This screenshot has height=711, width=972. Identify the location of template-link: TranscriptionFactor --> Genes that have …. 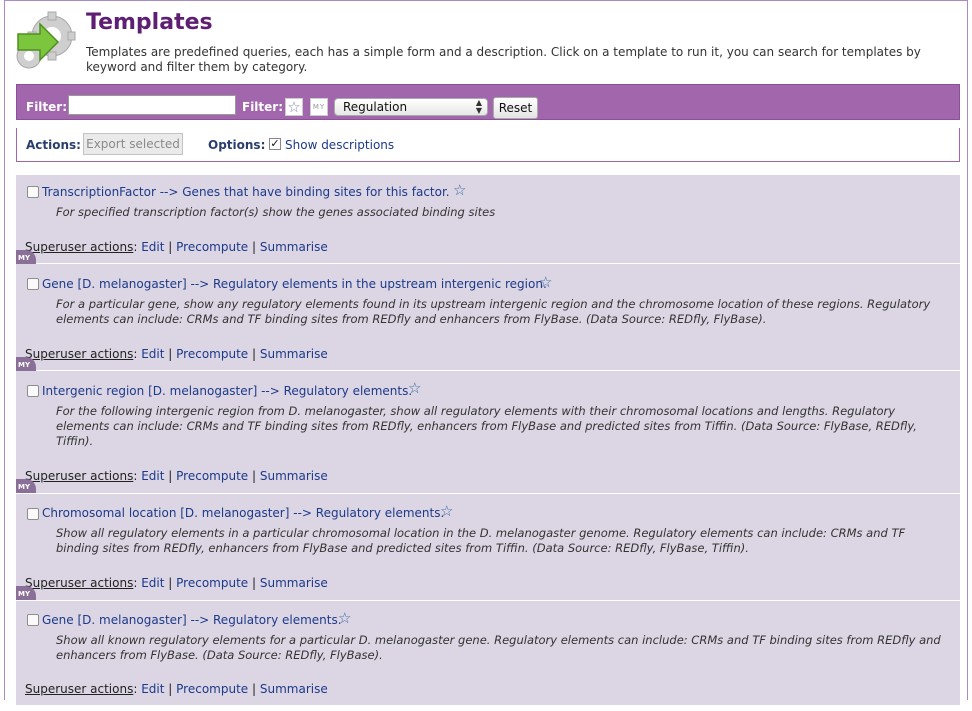
(246, 192).